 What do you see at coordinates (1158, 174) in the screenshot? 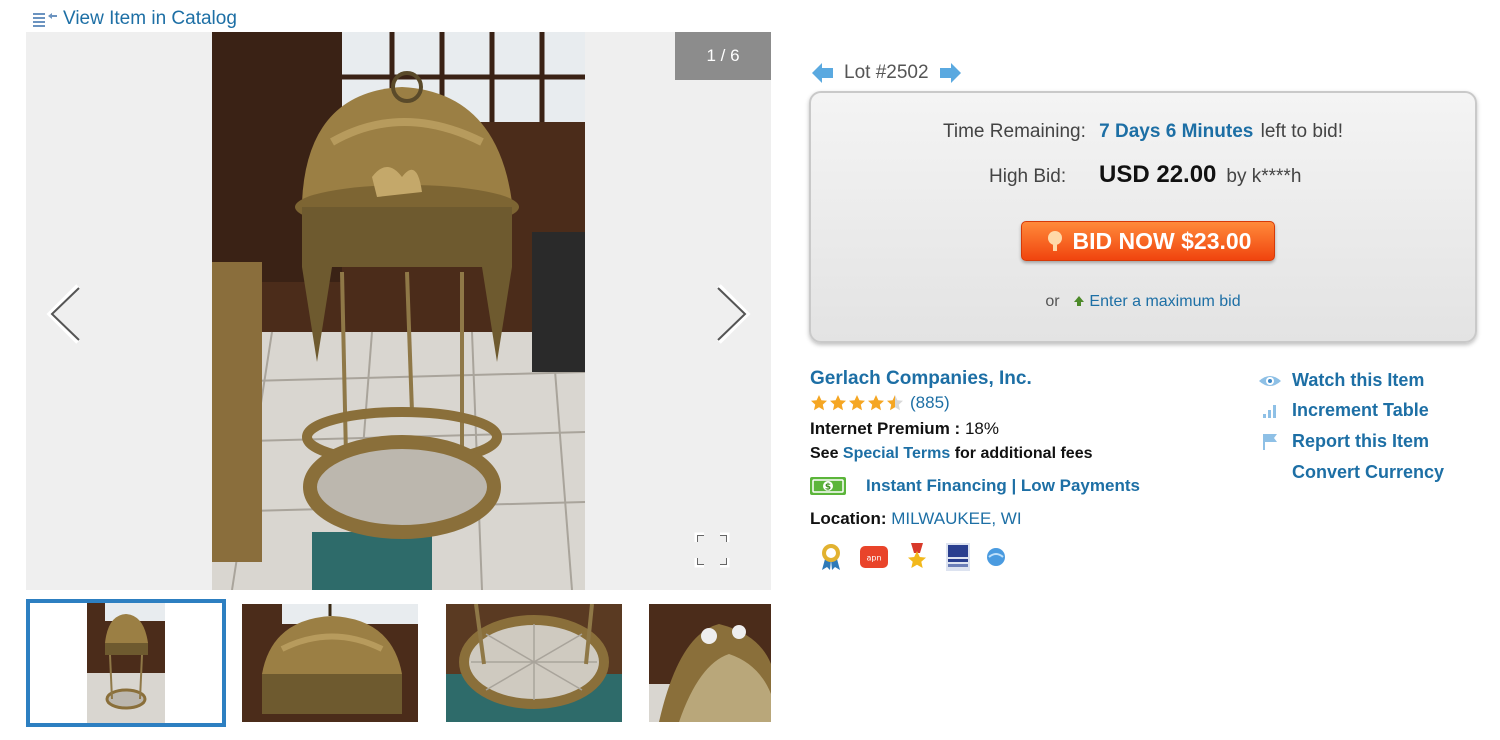
I see `high-bid-amount: USD 22.00` at bounding box center [1158, 174].